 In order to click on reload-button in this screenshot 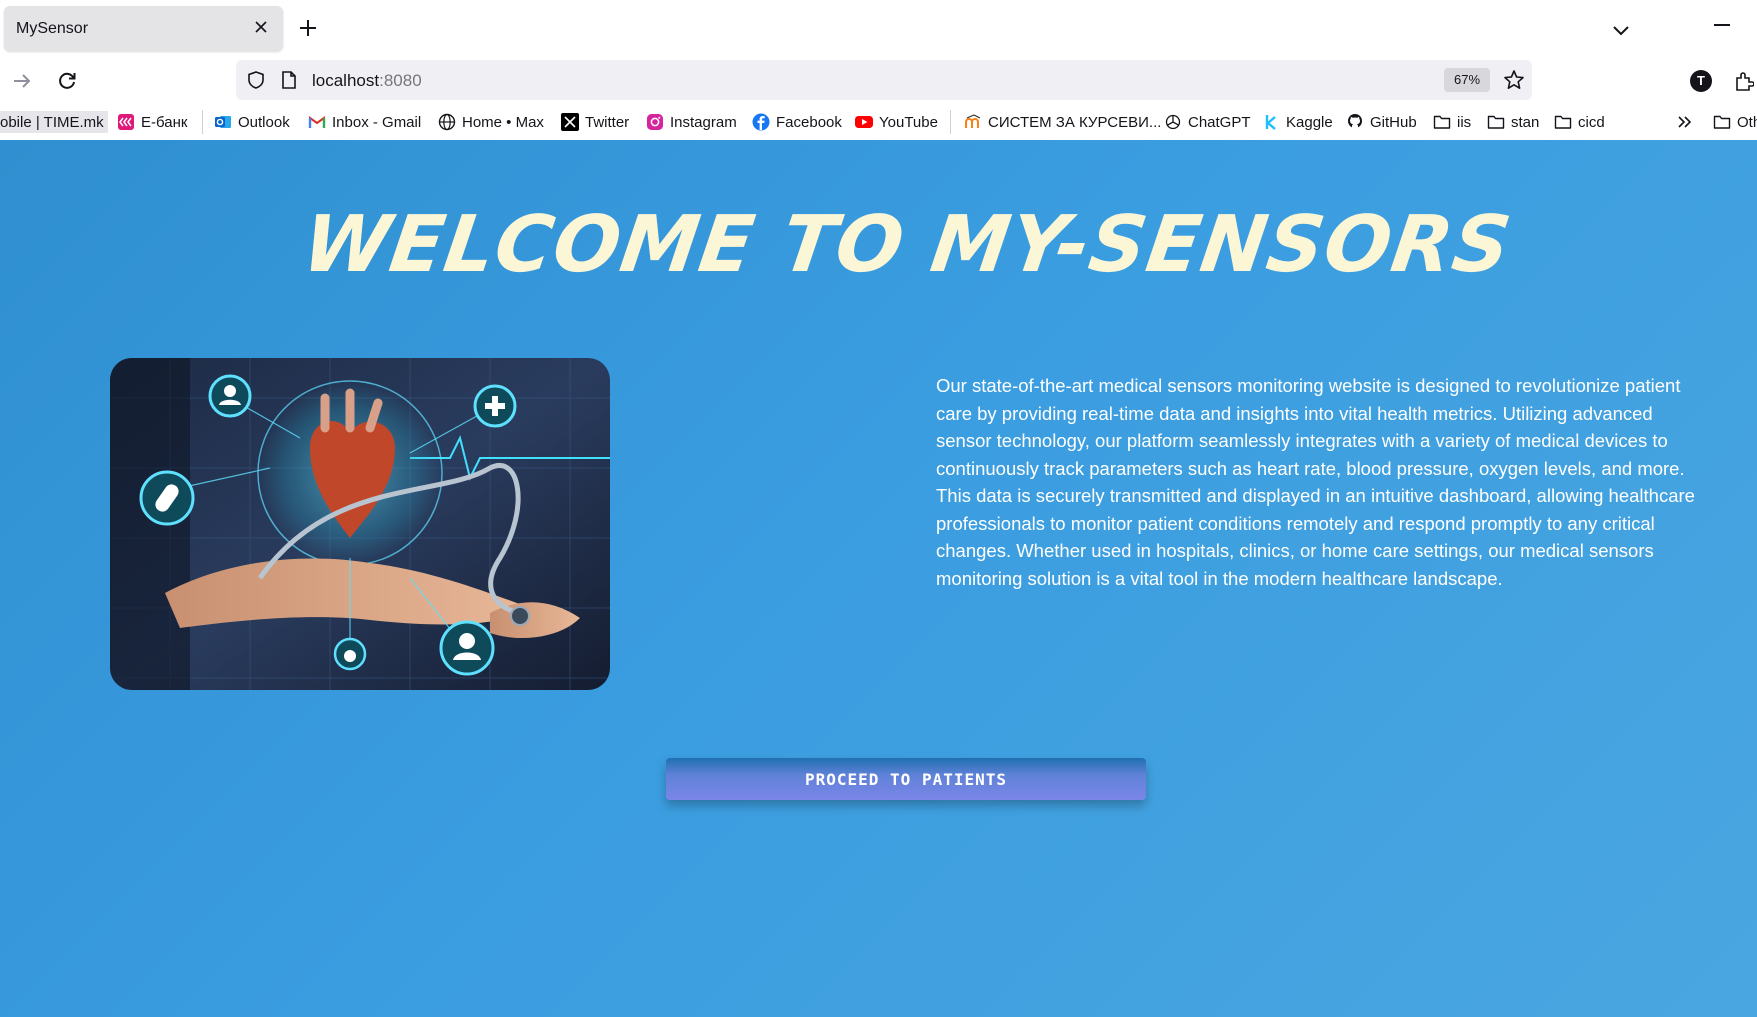, I will do `click(67, 81)`.